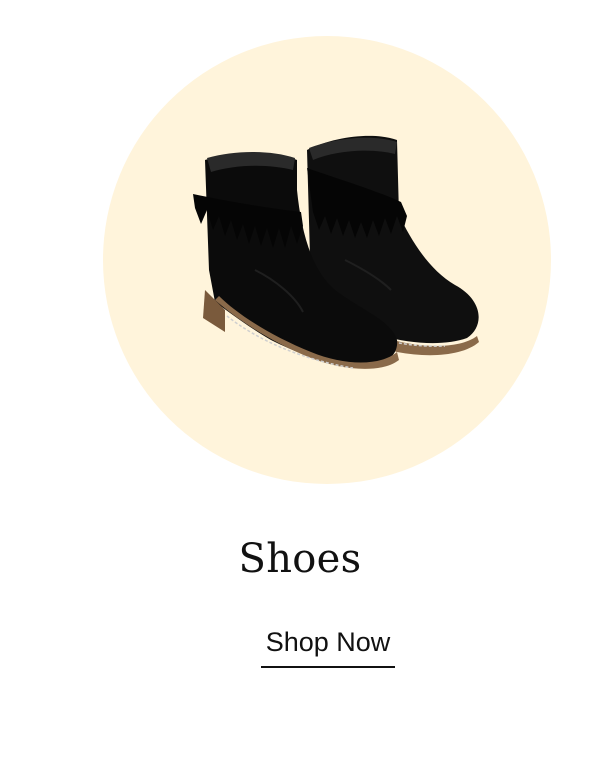 The height and width of the screenshot is (778, 600). What do you see at coordinates (300, 559) in the screenshot?
I see `category-title: Shoes` at bounding box center [300, 559].